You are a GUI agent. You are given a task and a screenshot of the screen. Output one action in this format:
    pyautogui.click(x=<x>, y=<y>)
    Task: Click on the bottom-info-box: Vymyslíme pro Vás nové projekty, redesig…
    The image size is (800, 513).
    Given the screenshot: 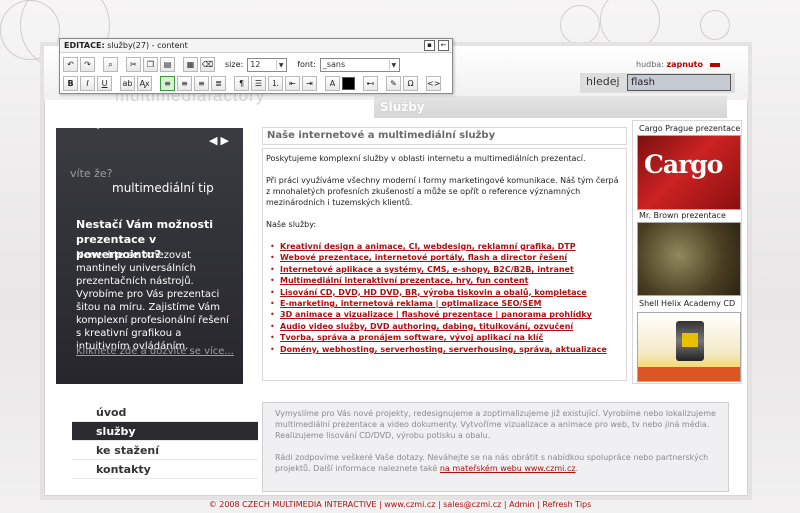 What is the action you would take?
    pyautogui.click(x=495, y=447)
    